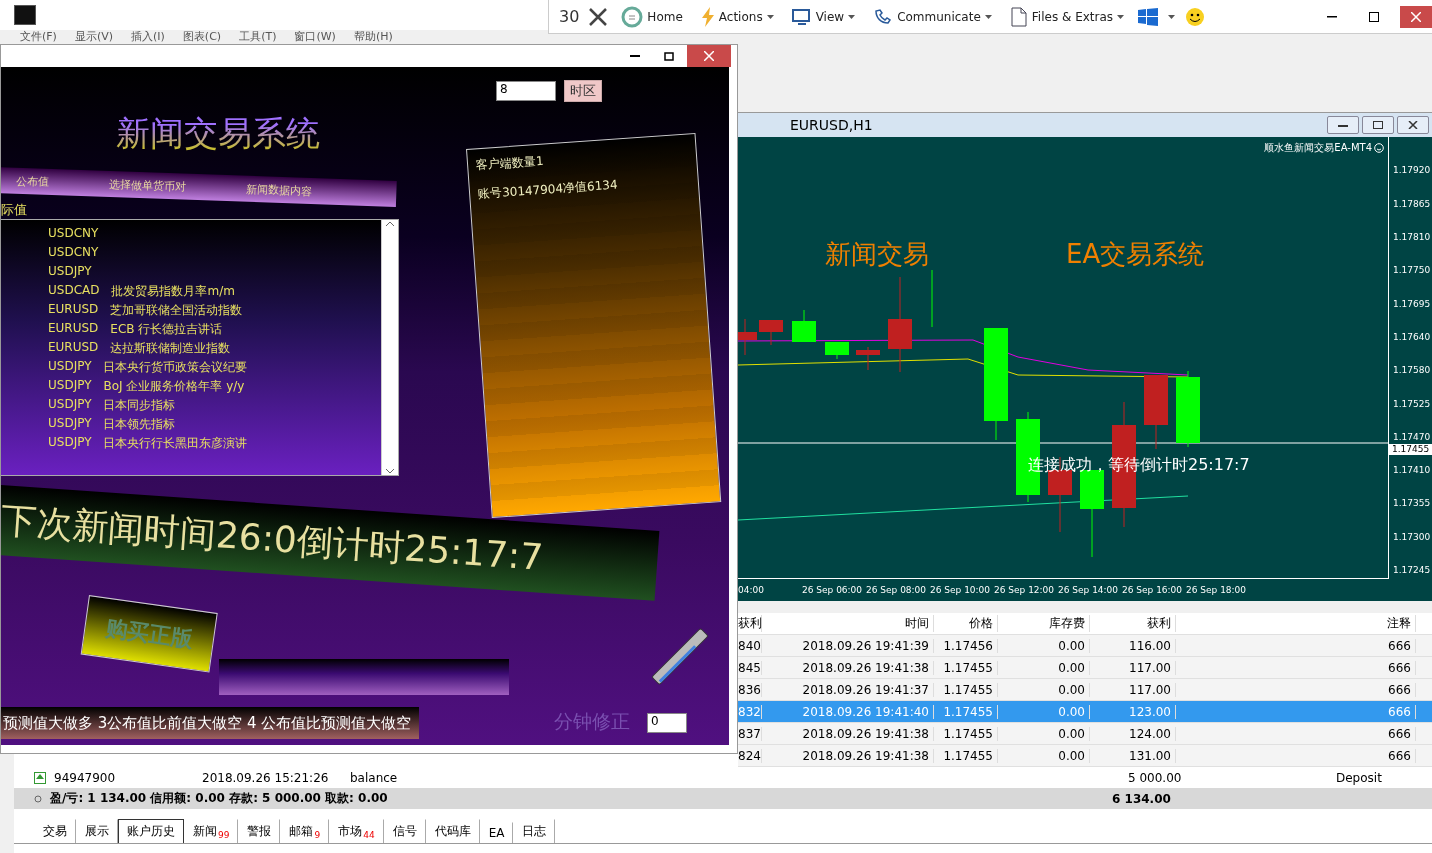 The image size is (1432, 853). What do you see at coordinates (1296, 623) in the screenshot?
I see `column-header: 注释` at bounding box center [1296, 623].